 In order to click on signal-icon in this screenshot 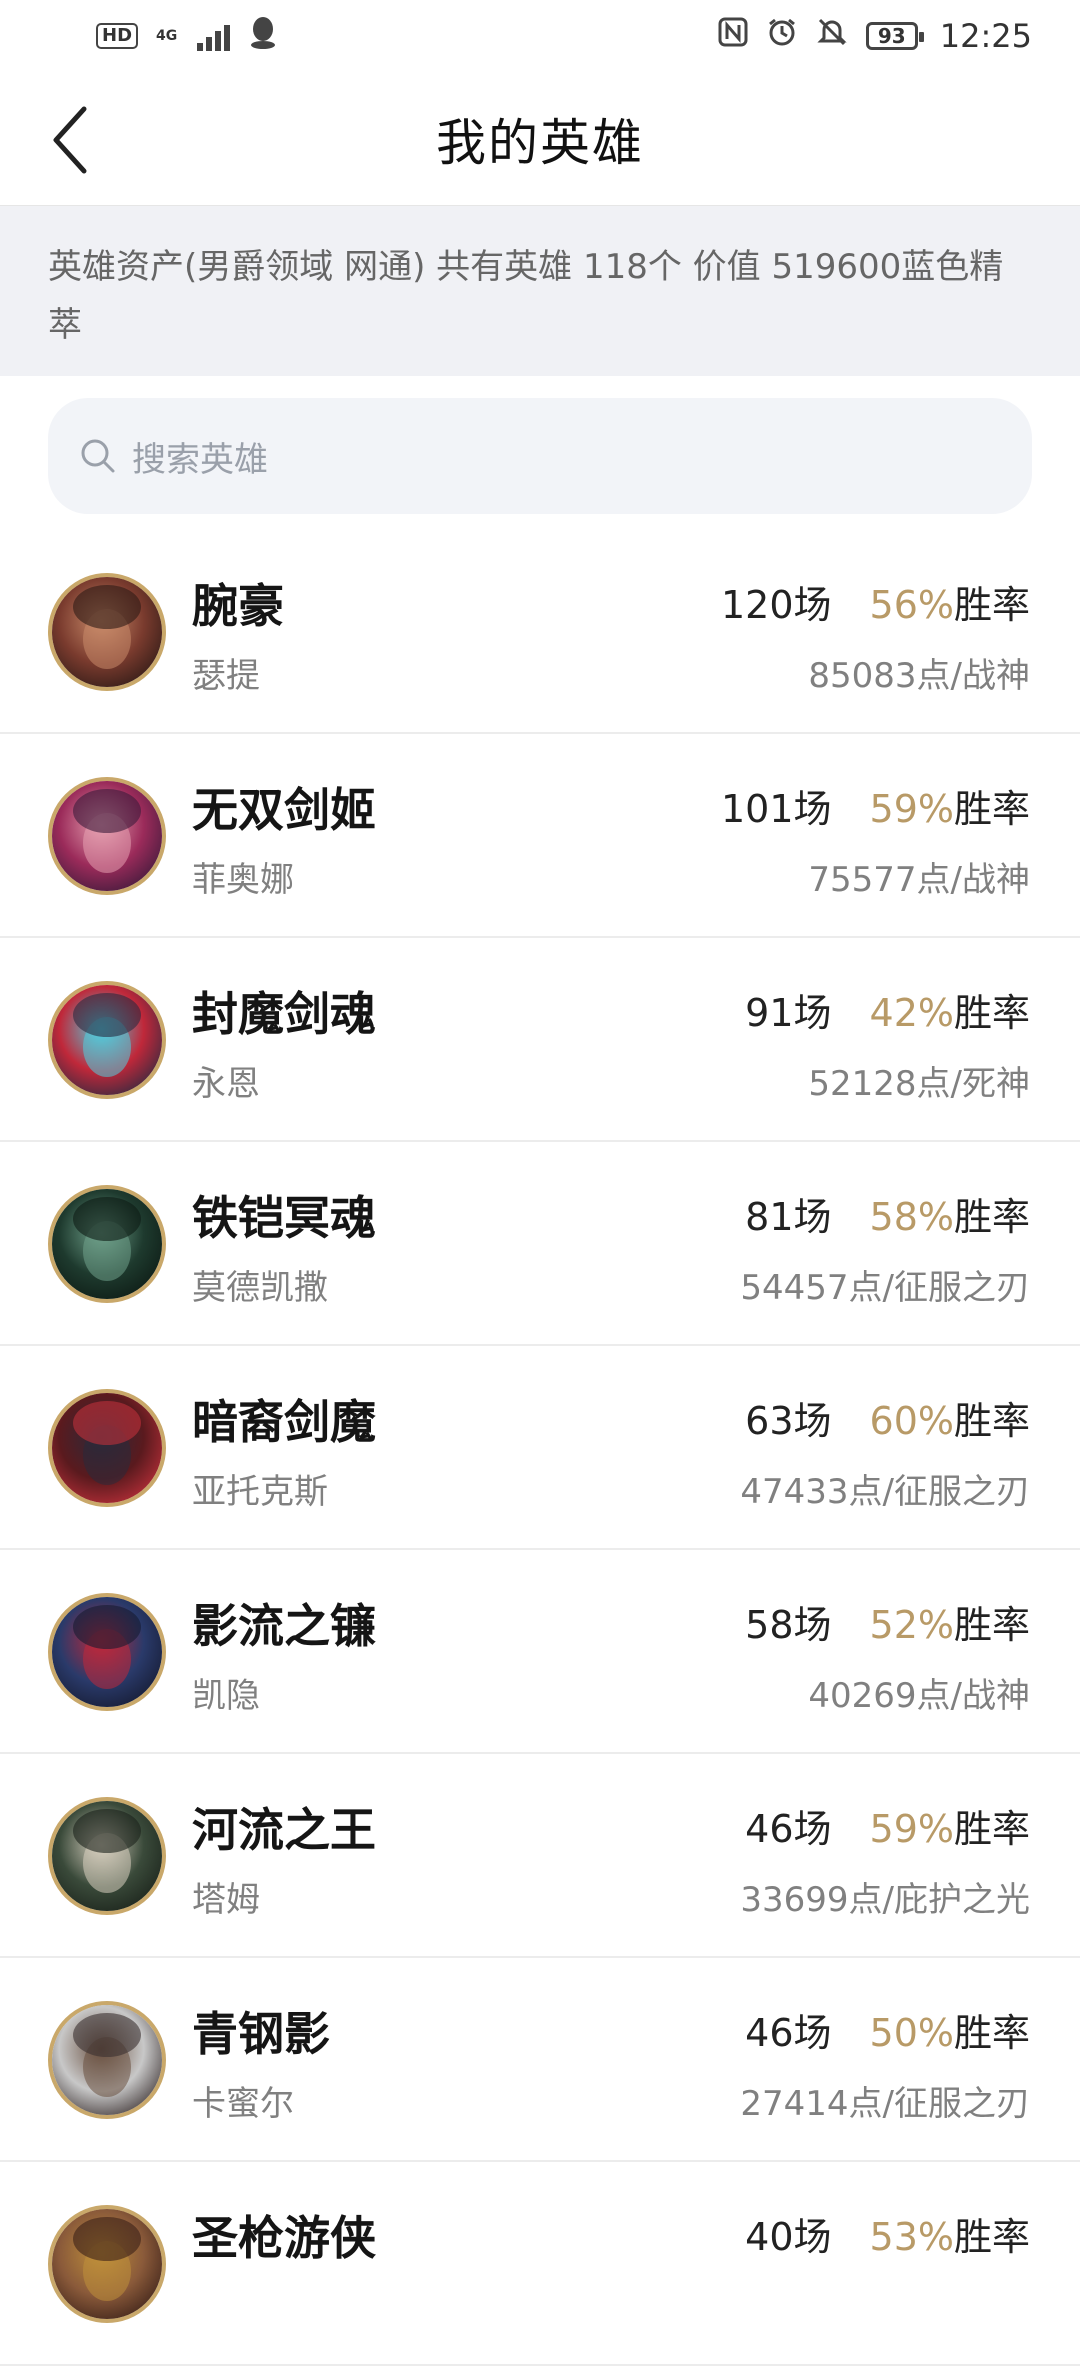, I will do `click(214, 36)`.